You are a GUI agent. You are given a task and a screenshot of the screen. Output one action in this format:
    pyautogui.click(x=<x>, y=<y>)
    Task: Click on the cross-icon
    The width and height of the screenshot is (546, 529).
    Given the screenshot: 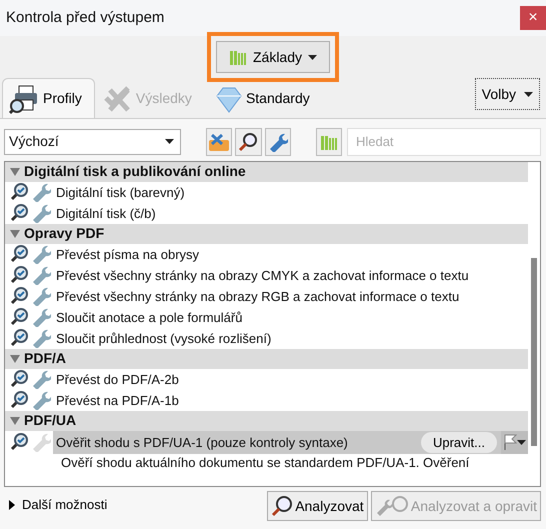 What is the action you would take?
    pyautogui.click(x=117, y=99)
    